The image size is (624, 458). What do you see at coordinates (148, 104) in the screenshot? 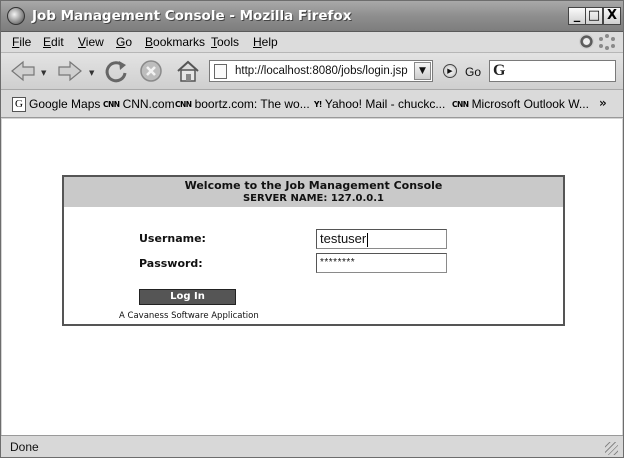
I see `bookmark-label: CNN.com` at bounding box center [148, 104].